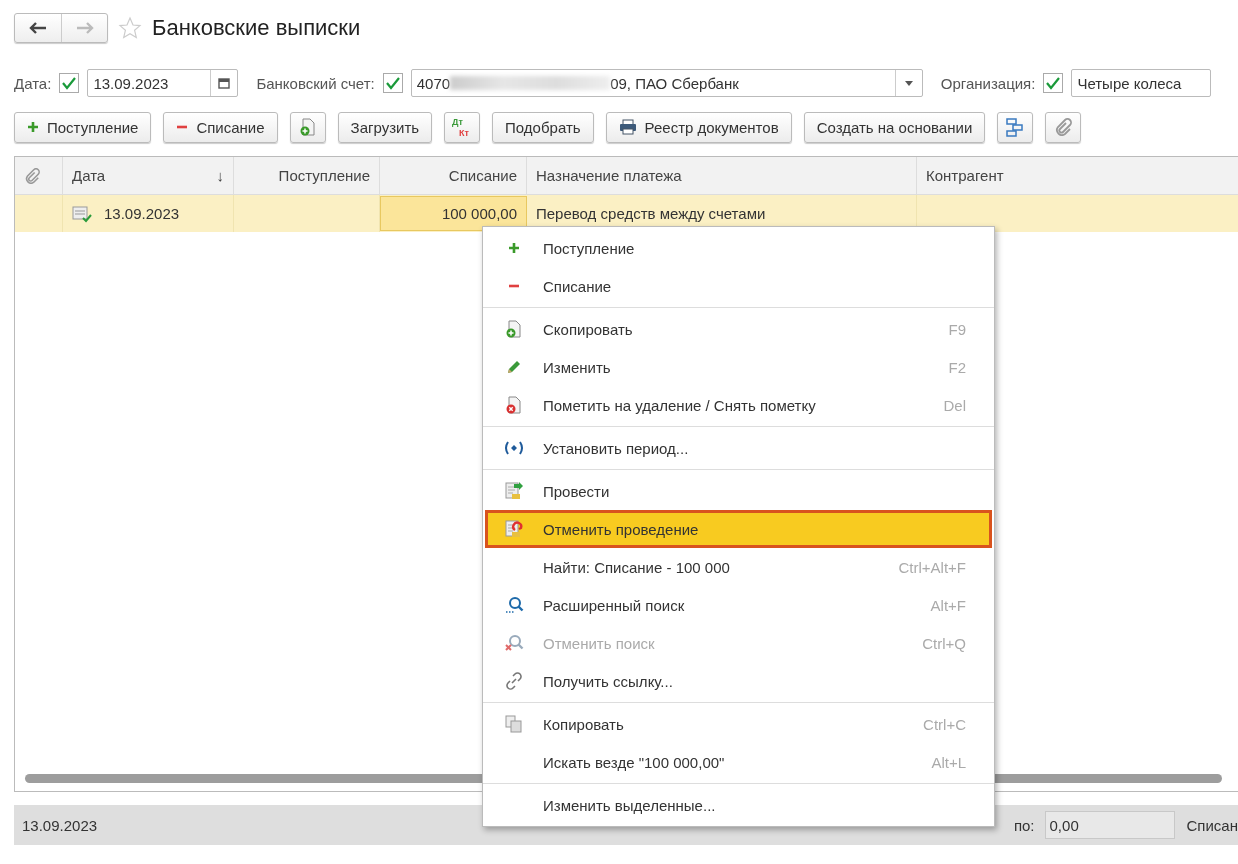 The image size is (1238, 864). I want to click on toolbar-button: Создать на основании, so click(894, 127).